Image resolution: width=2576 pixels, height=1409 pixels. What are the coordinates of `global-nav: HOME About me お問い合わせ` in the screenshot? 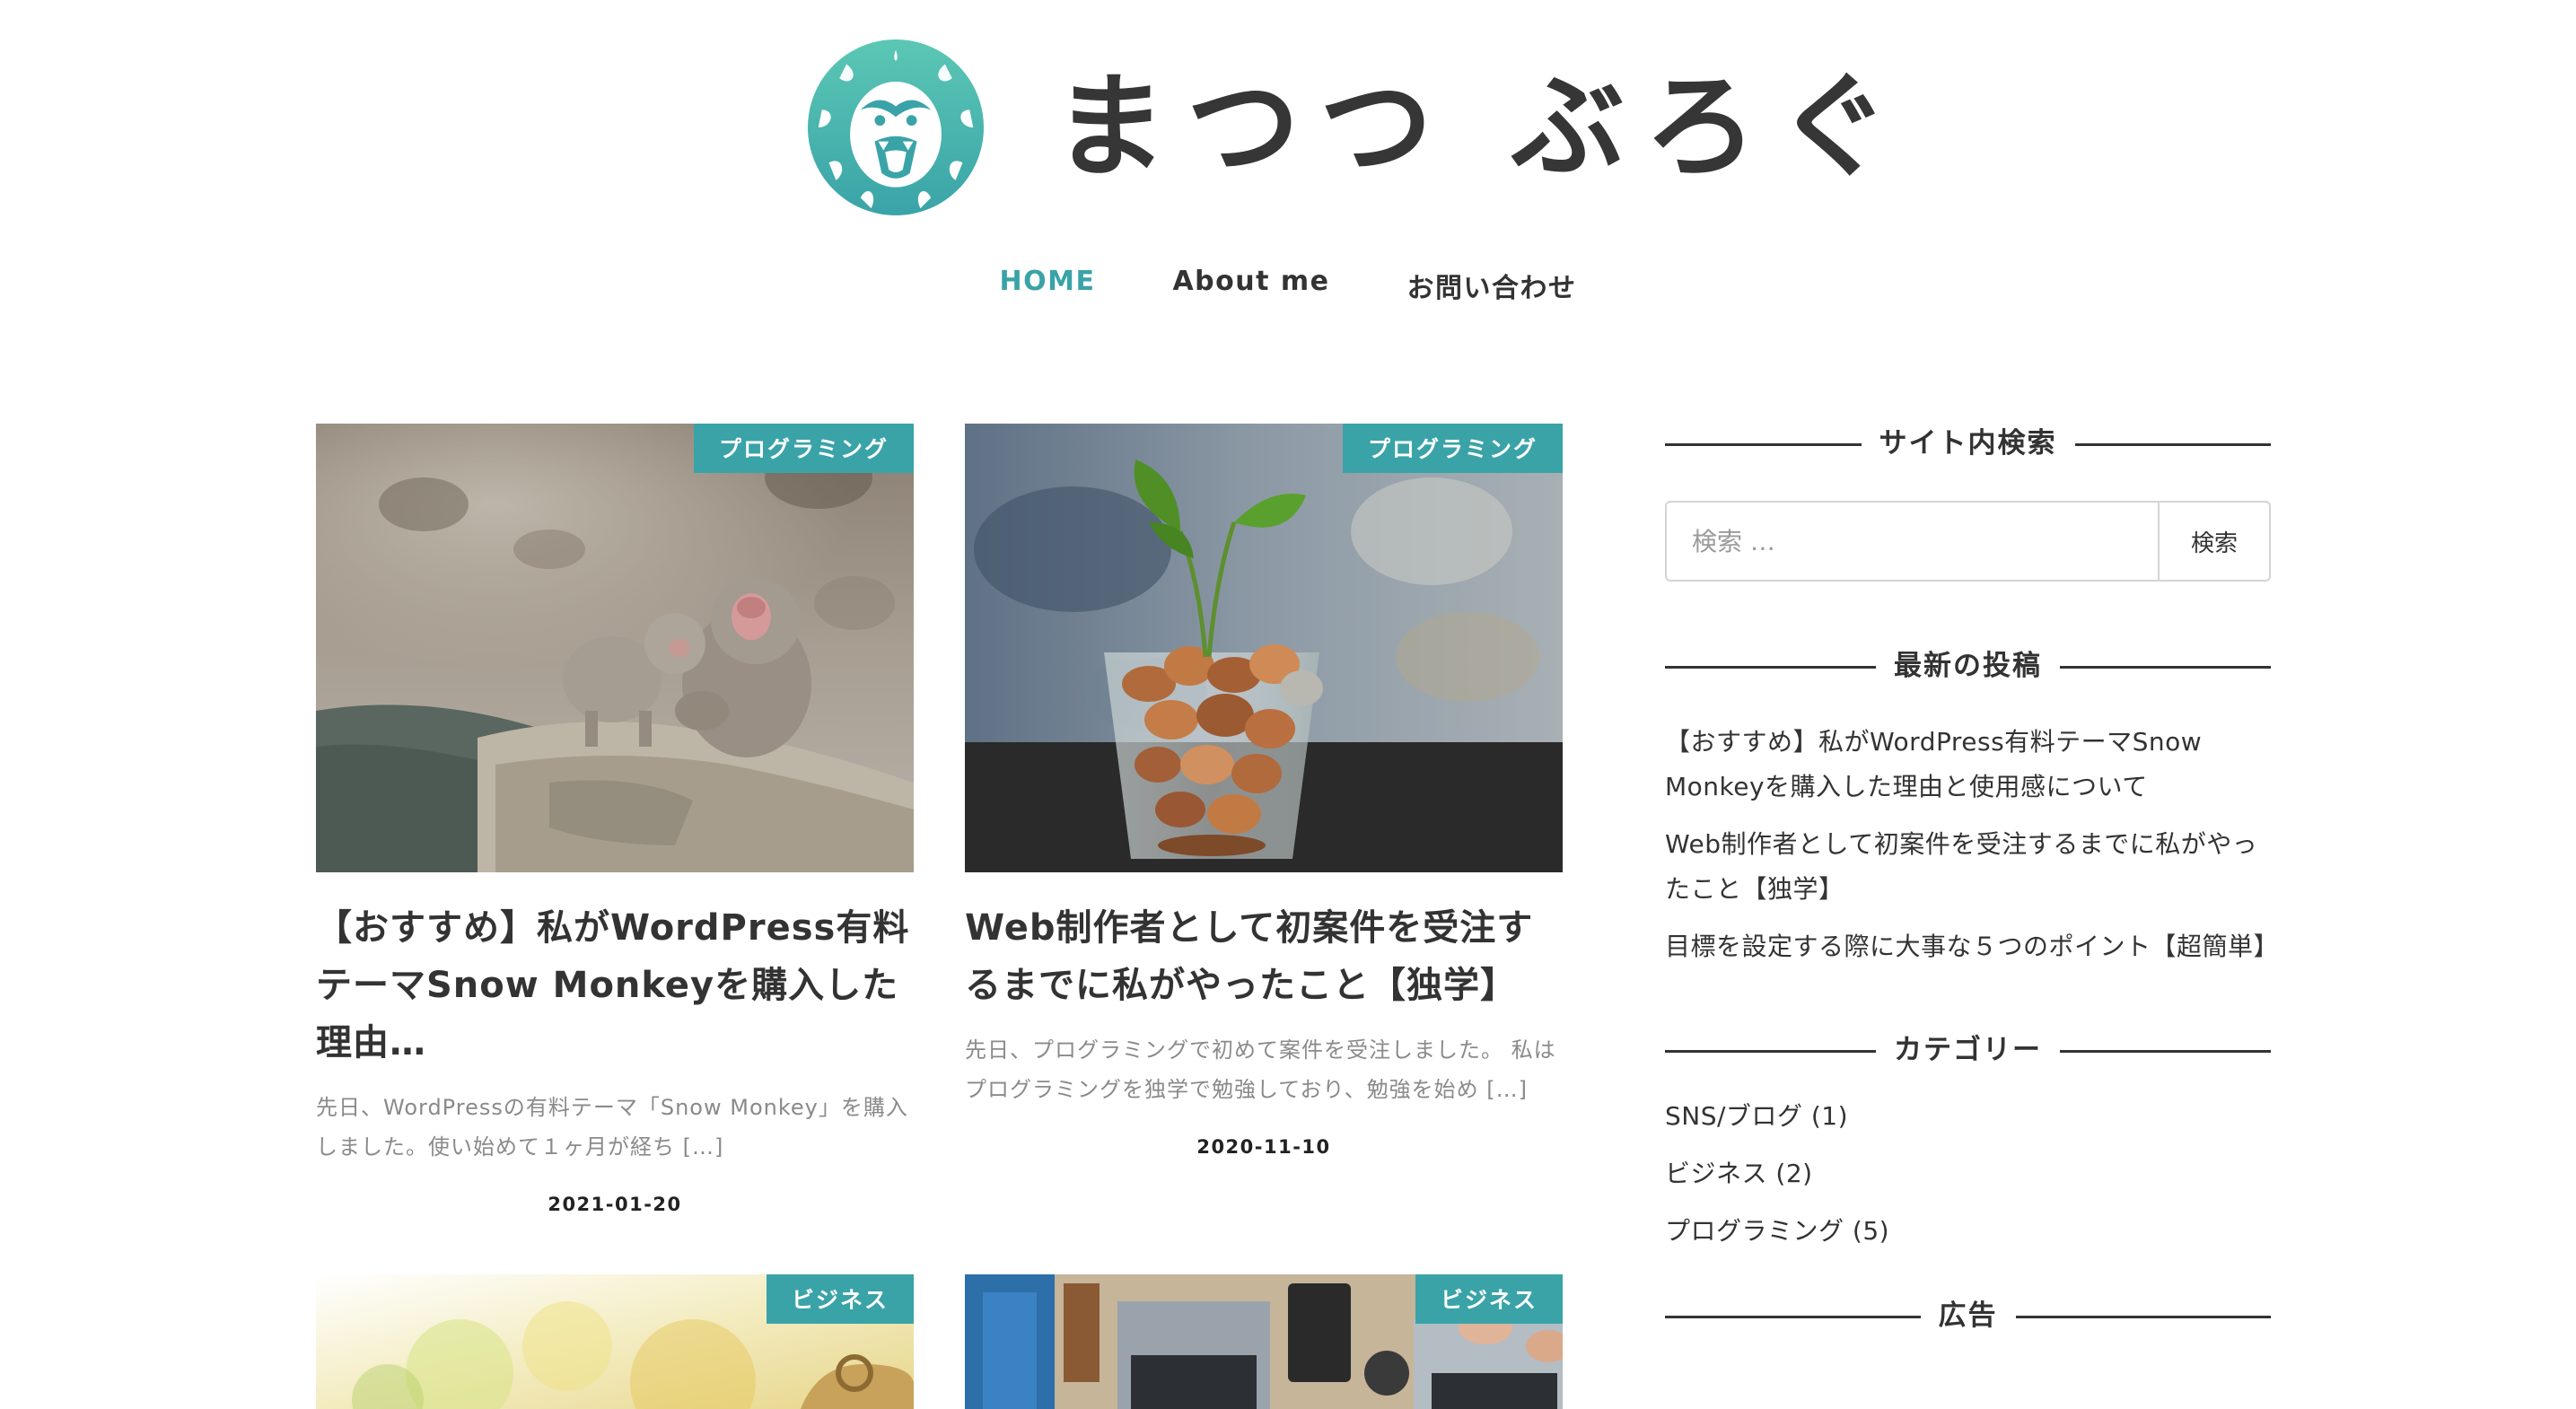 It's located at (1288, 285).